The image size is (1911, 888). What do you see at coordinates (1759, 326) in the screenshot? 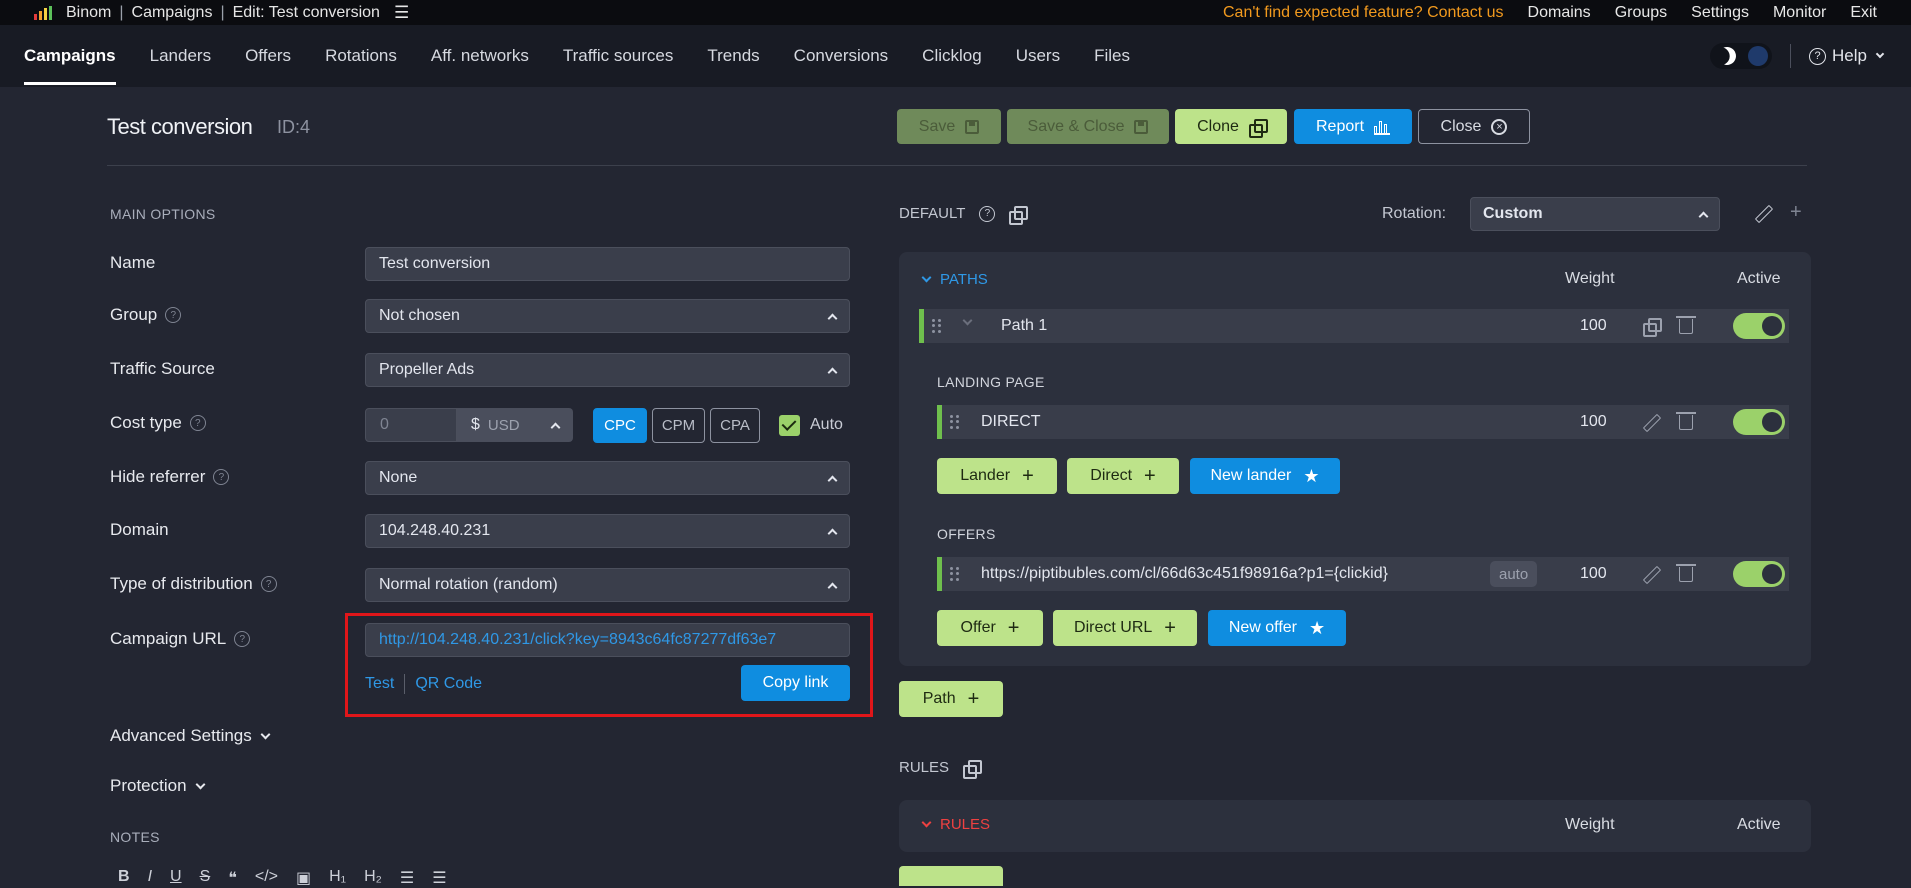
I see `path-active-toggle` at bounding box center [1759, 326].